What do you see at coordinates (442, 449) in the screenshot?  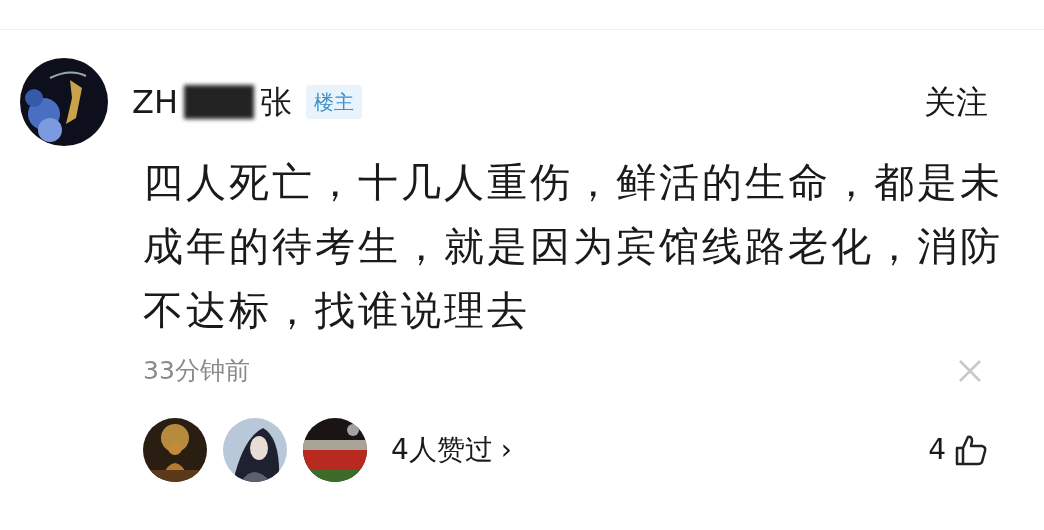 I see `likes-link: 4人赞过` at bounding box center [442, 449].